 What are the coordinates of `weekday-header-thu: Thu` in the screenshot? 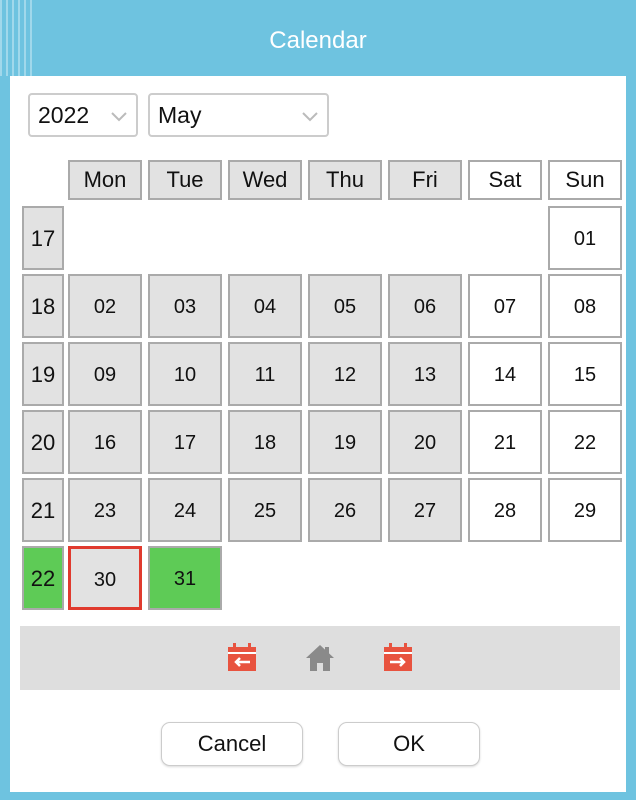 It's located at (345, 180).